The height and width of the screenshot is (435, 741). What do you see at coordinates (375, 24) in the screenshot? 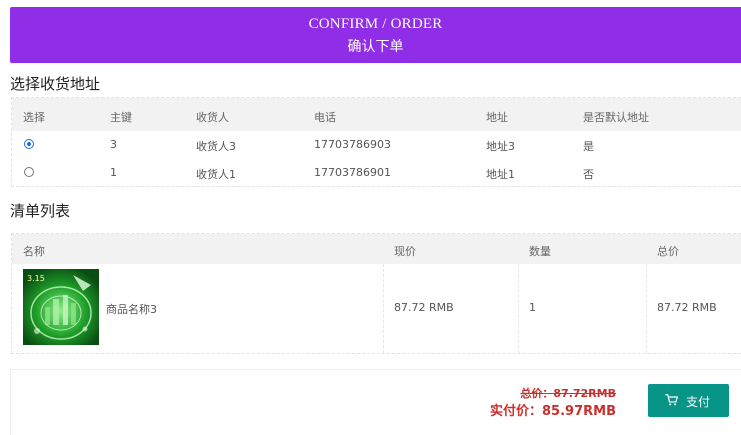
I see `banner-title-en: CONFIRM / ORDER` at bounding box center [375, 24].